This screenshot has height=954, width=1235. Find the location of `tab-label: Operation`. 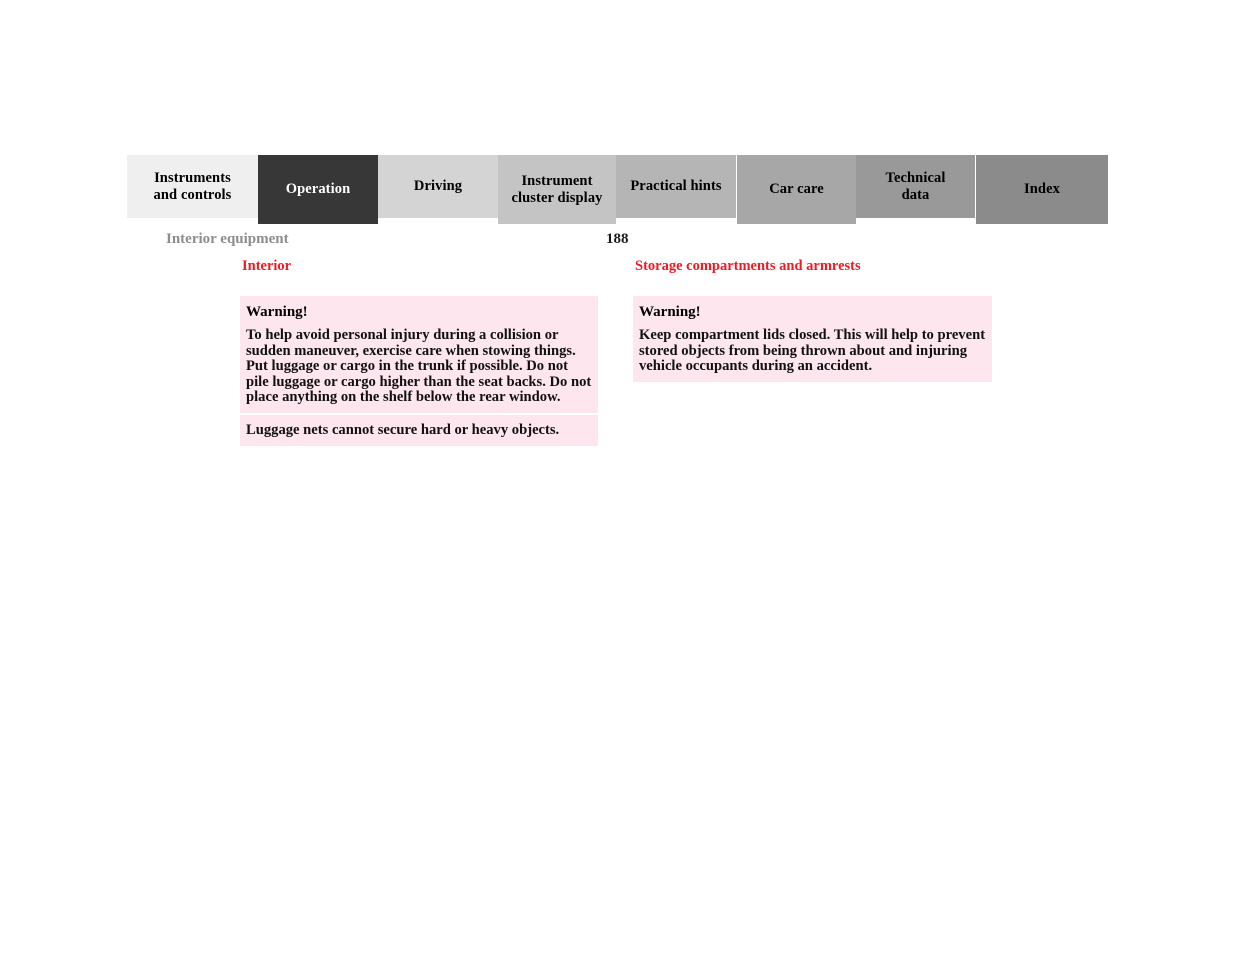

tab-label: Operation is located at coordinates (318, 189).